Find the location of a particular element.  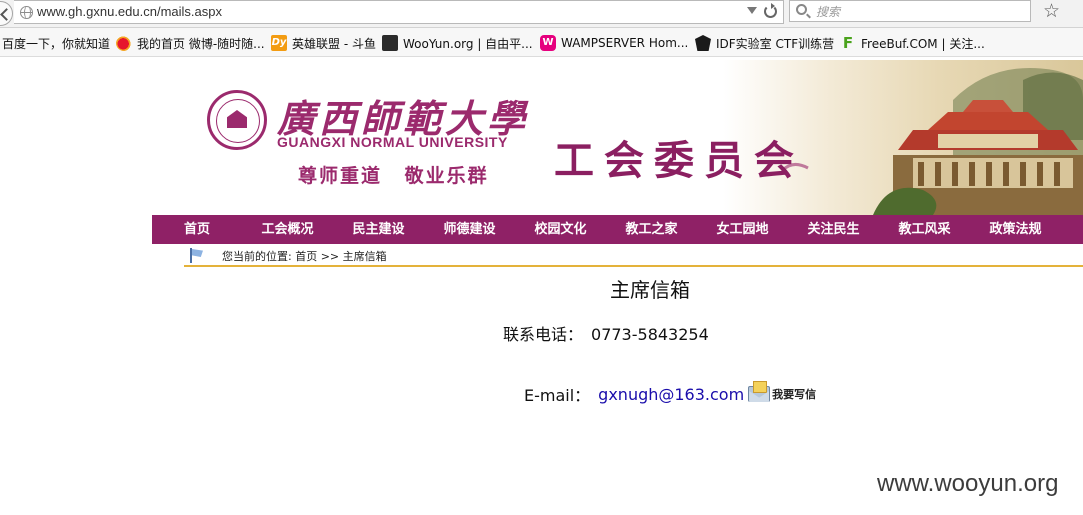

page-title: 主席信箱 is located at coordinates (650, 290).